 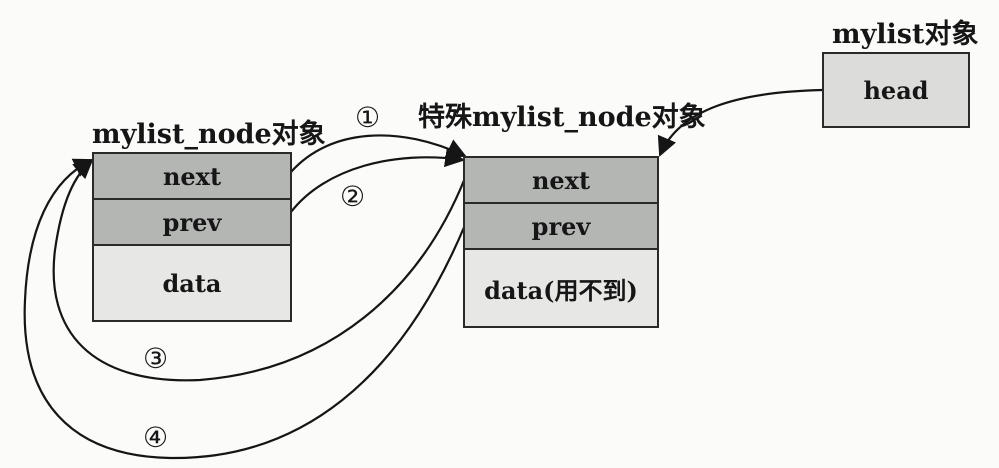 What do you see at coordinates (192, 177) in the screenshot?
I see `left-node-next: next` at bounding box center [192, 177].